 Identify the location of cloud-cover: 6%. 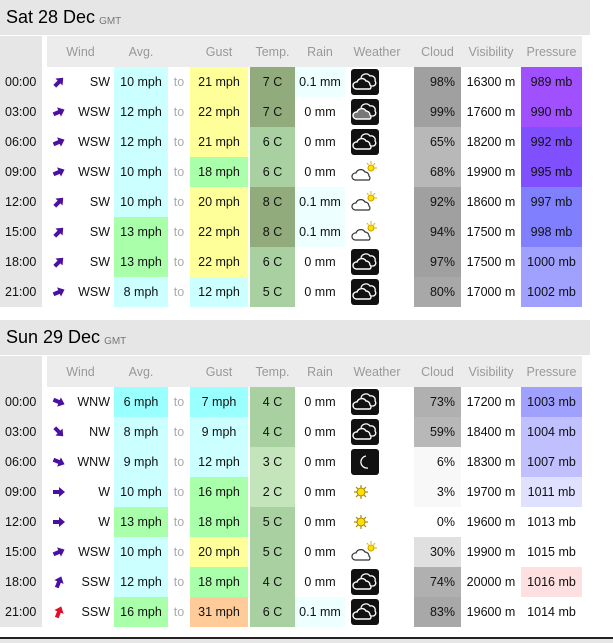
(437, 462).